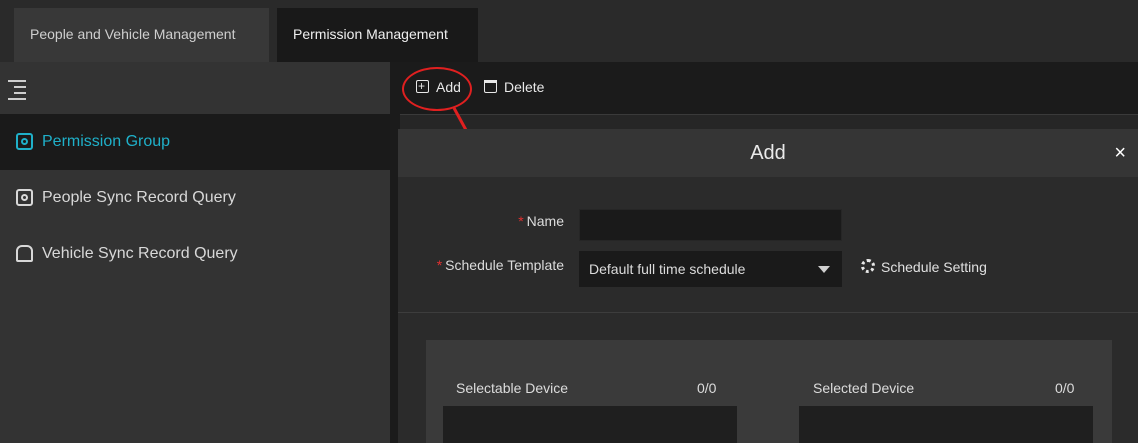 This screenshot has height=443, width=1138. Describe the element at coordinates (1120, 153) in the screenshot. I see `close-icon: ×` at that location.